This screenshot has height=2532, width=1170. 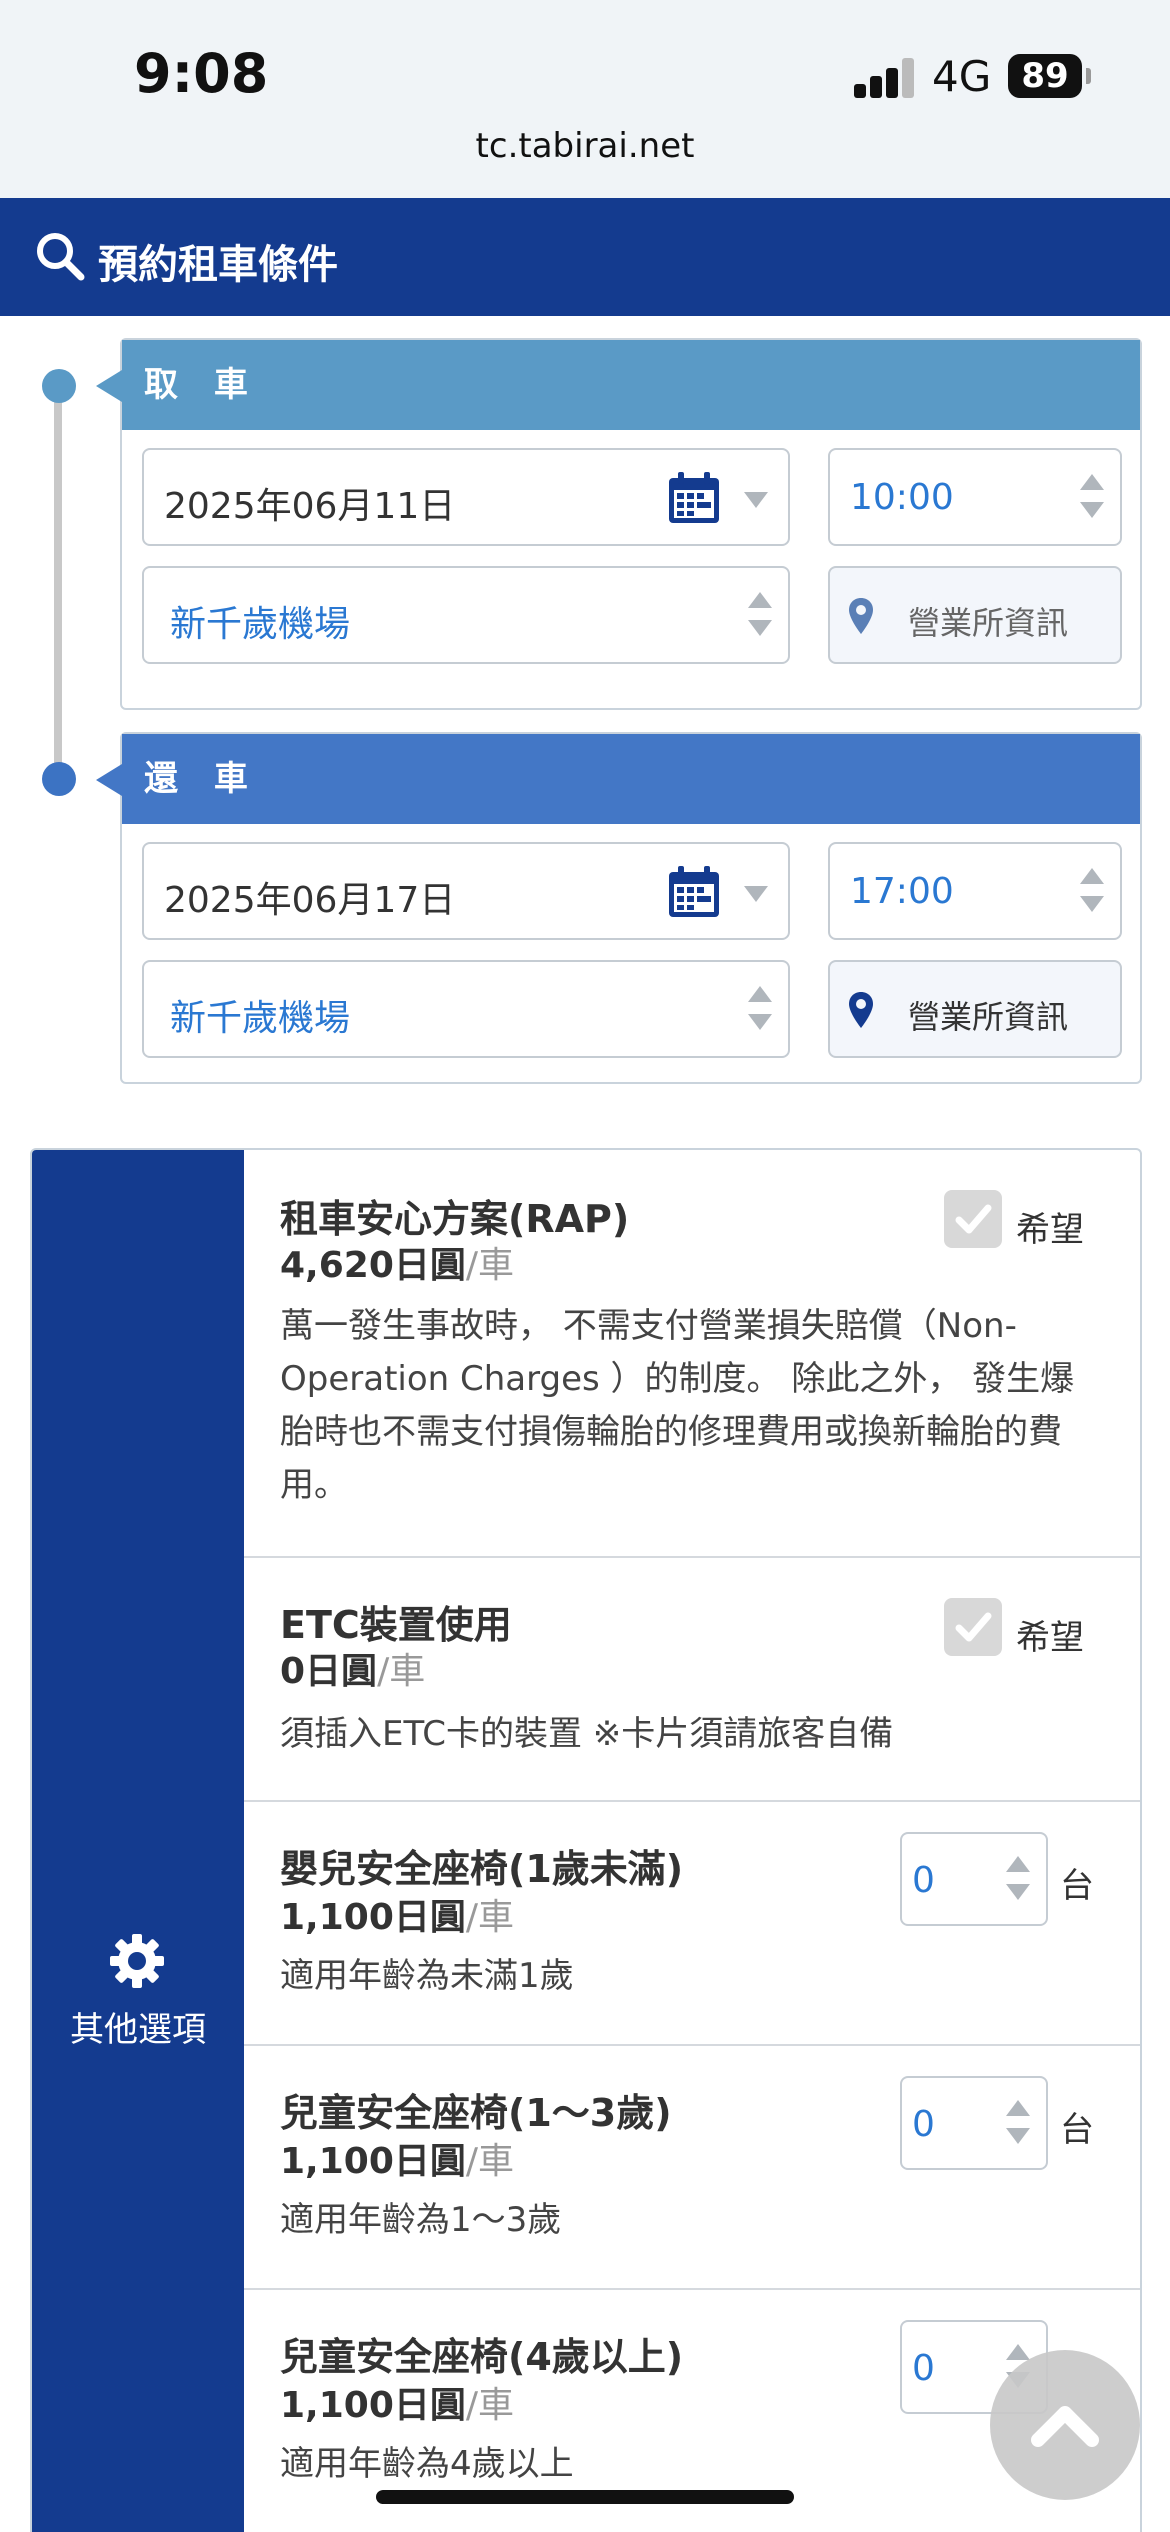 What do you see at coordinates (109, 386) in the screenshot?
I see `pickup-notch` at bounding box center [109, 386].